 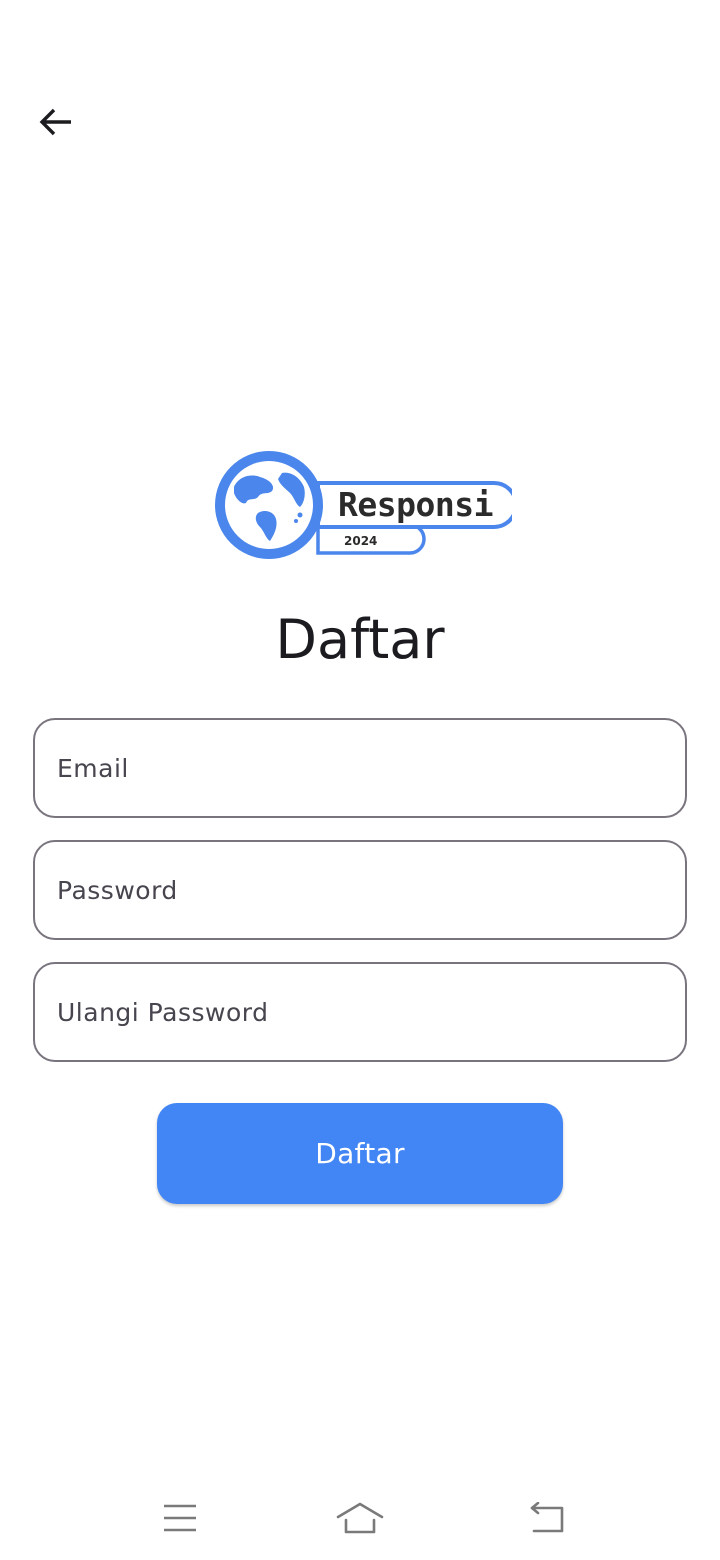 I want to click on repeat-password-input, so click(x=360, y=1012).